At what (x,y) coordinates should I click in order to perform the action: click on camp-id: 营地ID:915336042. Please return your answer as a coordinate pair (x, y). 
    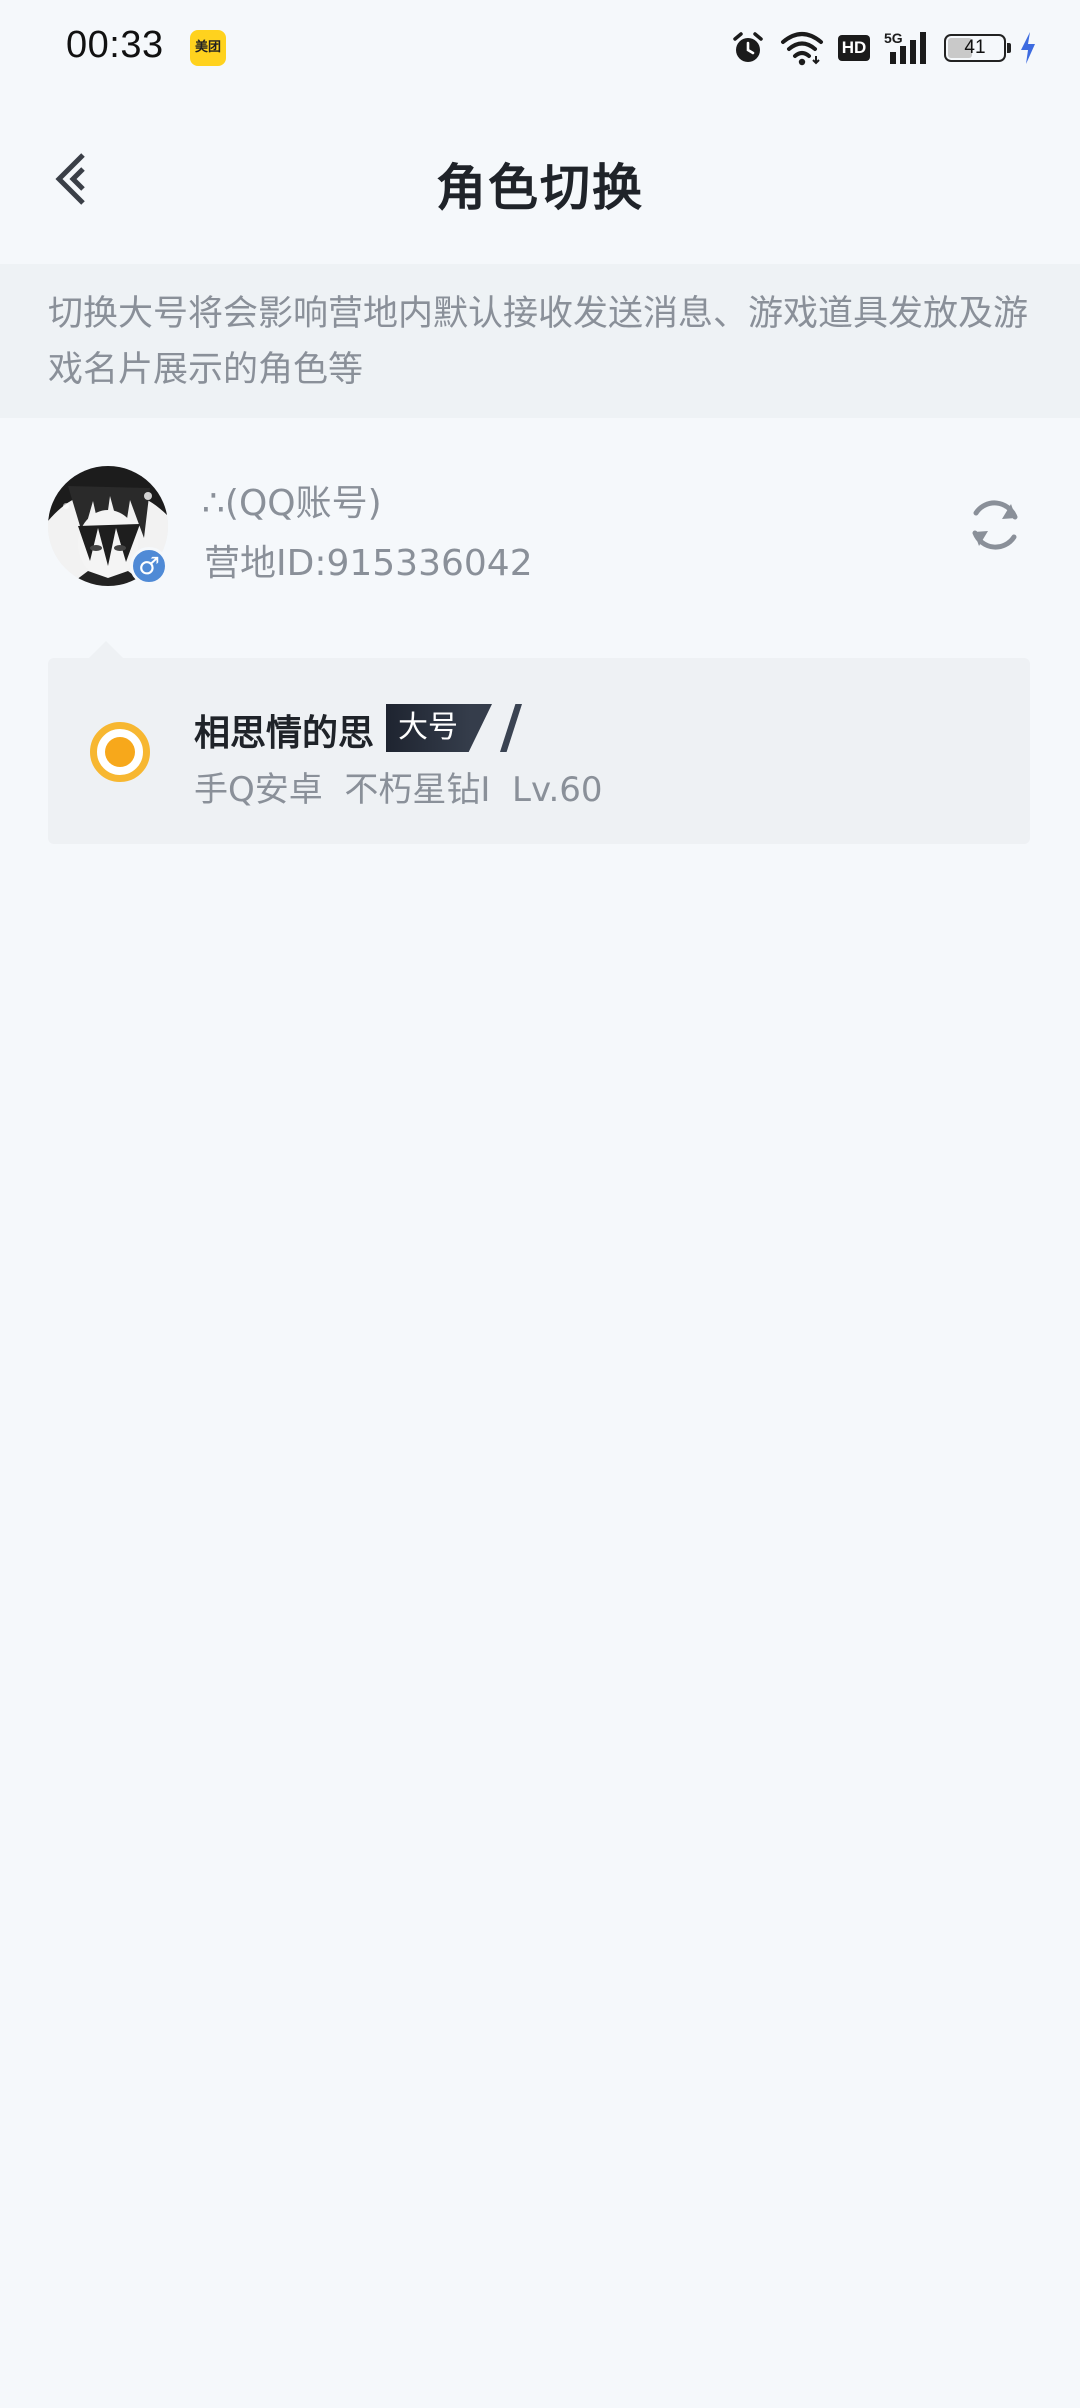
    Looking at the image, I should click on (368, 563).